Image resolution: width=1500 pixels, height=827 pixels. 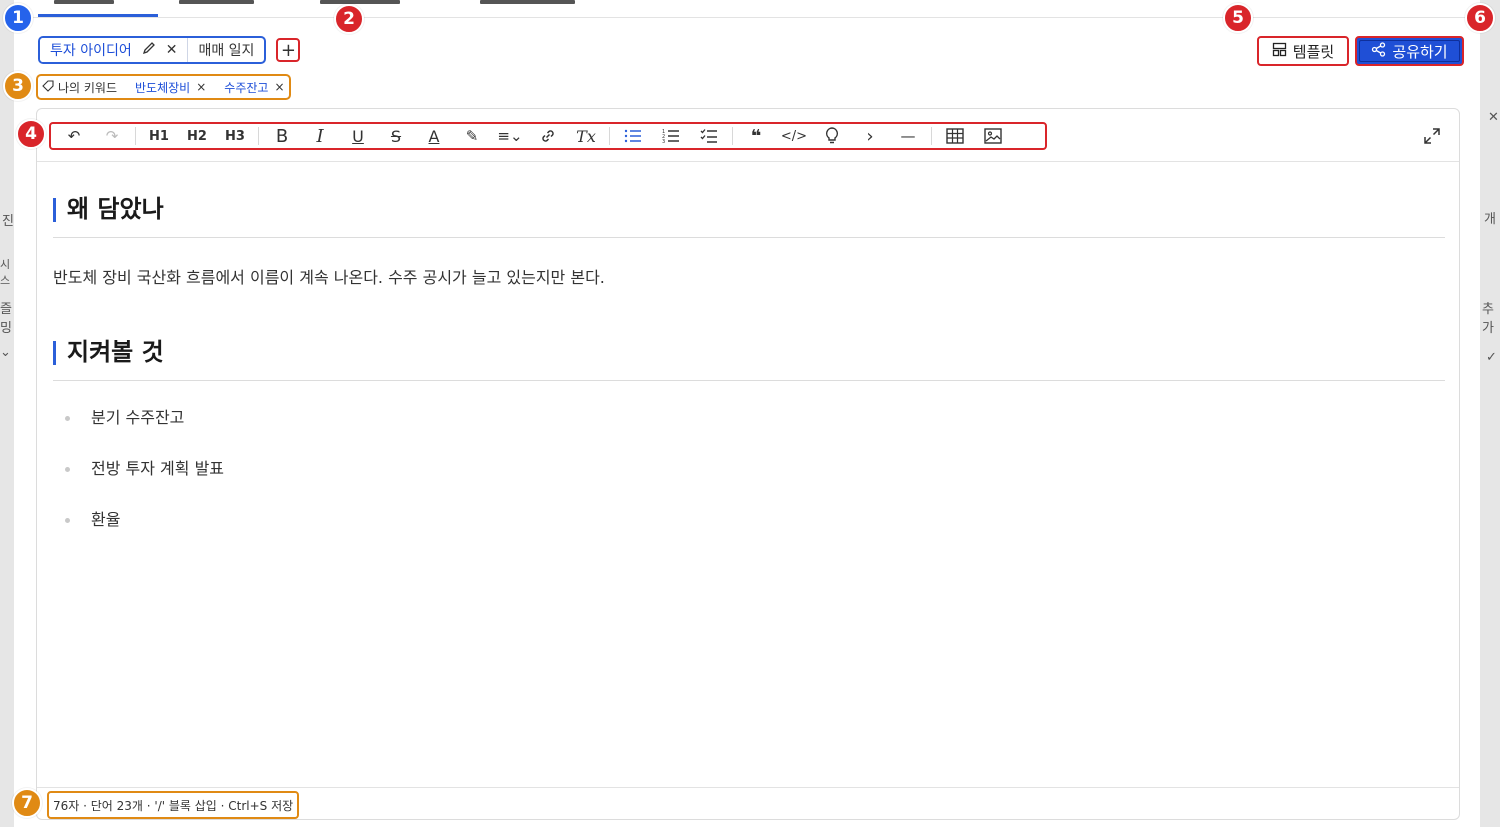 I want to click on underline-button: U, so click(x=358, y=136).